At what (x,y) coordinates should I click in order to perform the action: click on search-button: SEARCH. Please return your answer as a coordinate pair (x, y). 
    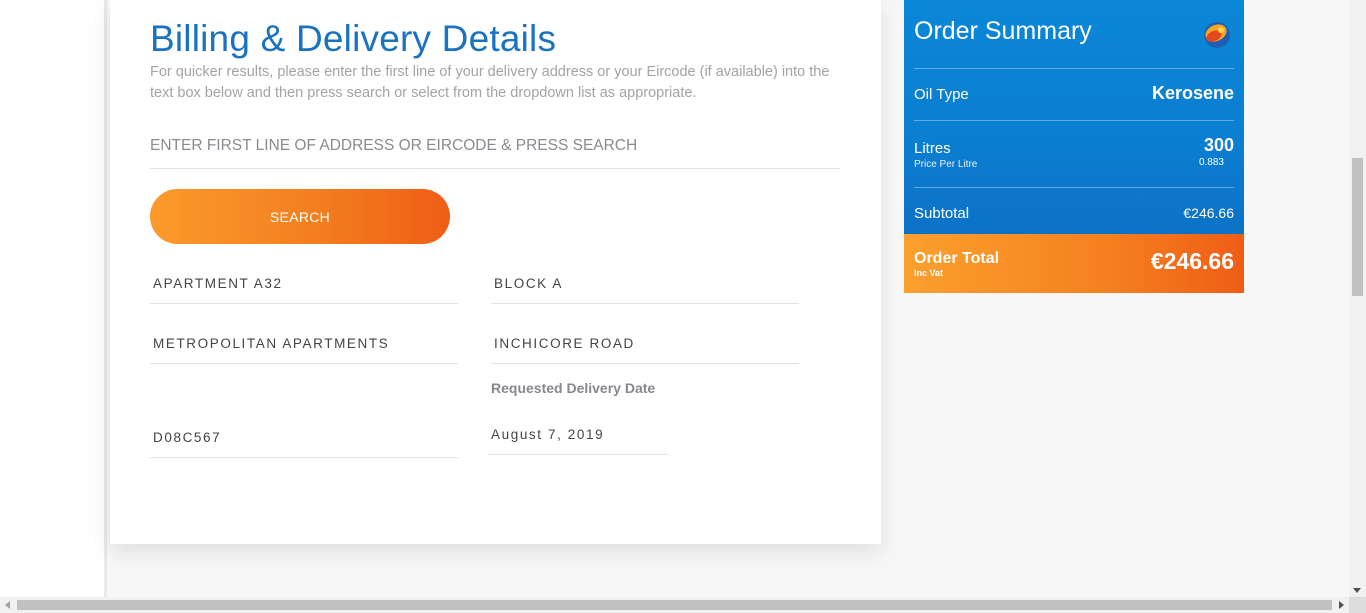
    Looking at the image, I should click on (300, 216).